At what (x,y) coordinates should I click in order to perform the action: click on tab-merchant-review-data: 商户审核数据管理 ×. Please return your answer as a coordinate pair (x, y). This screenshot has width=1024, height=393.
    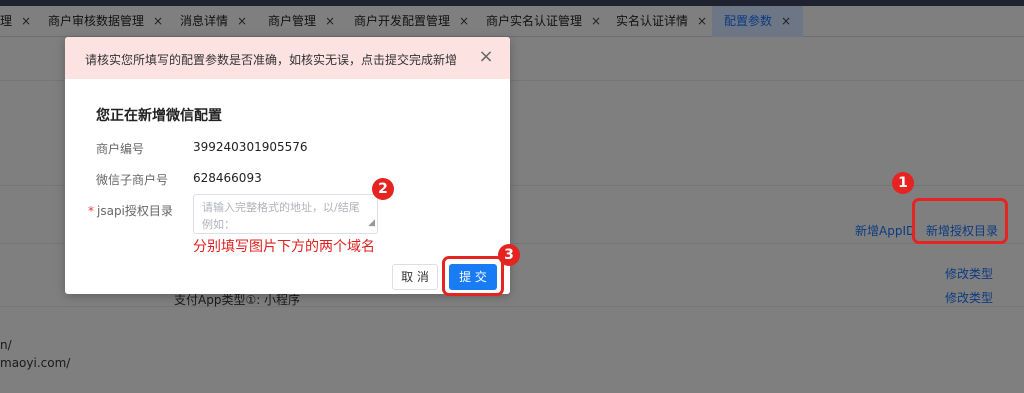
    Looking at the image, I should click on (105, 21).